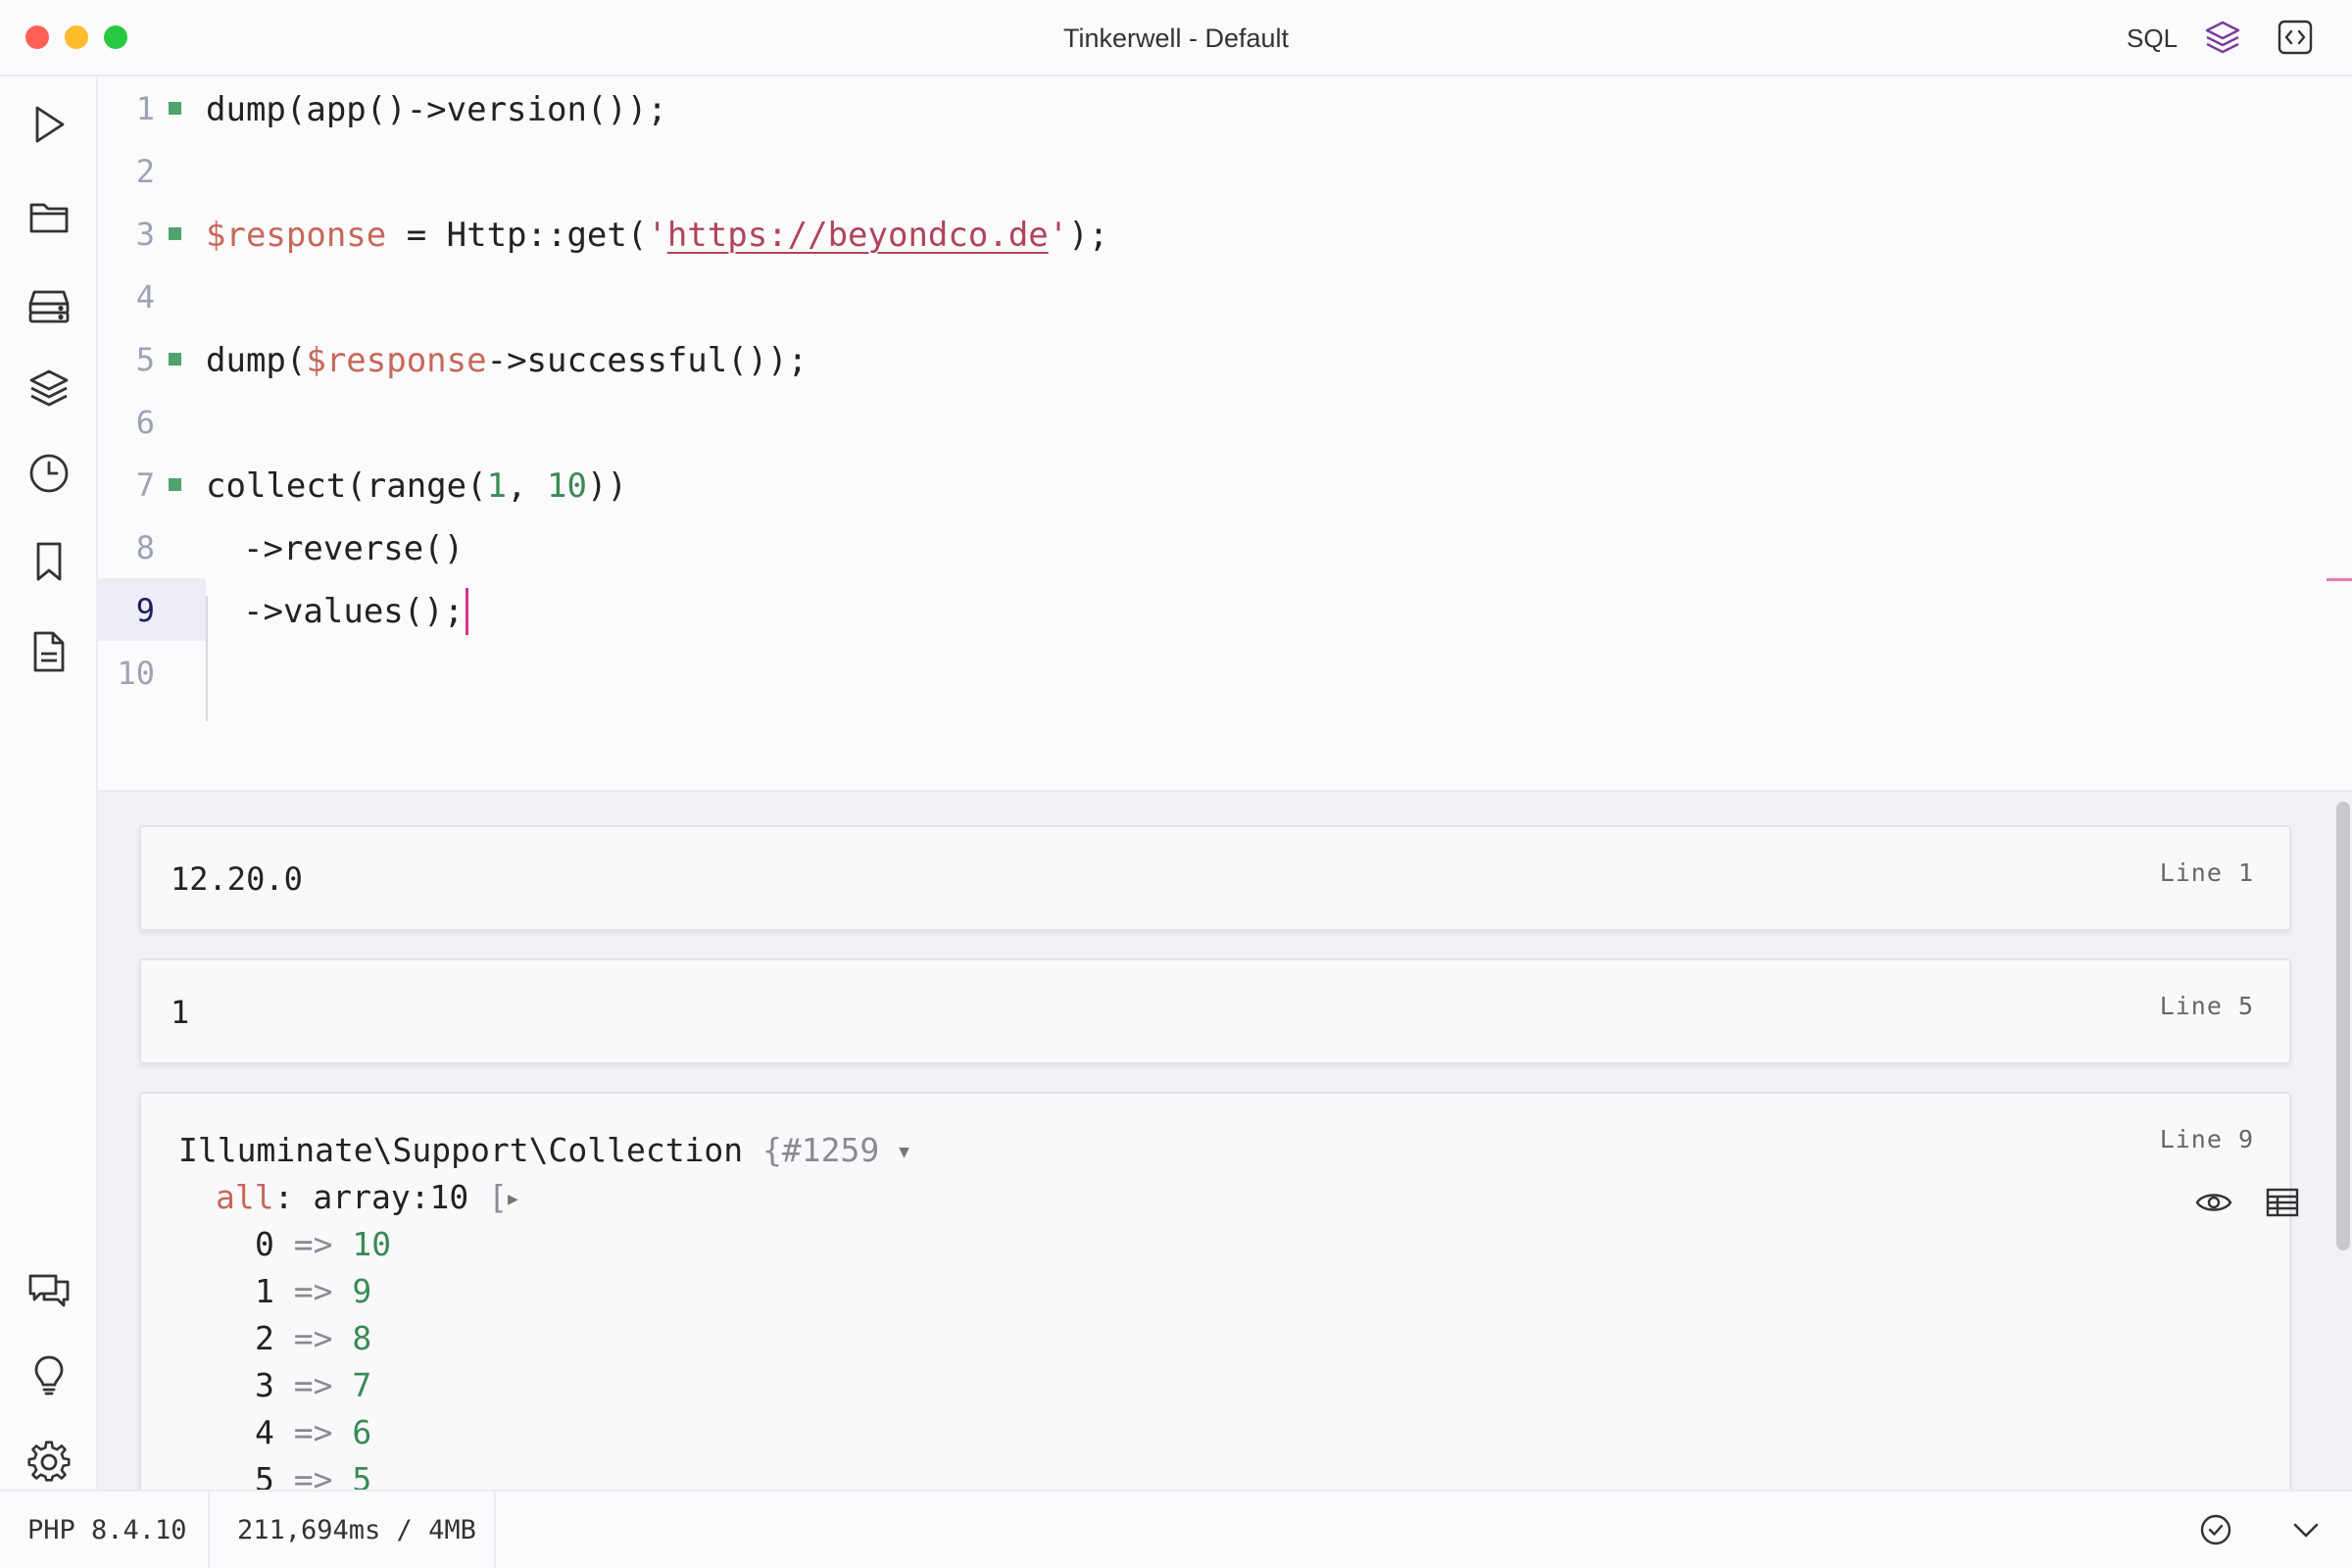 The height and width of the screenshot is (1568, 2352). What do you see at coordinates (1210, 421) in the screenshot?
I see `code-line-6: 6` at bounding box center [1210, 421].